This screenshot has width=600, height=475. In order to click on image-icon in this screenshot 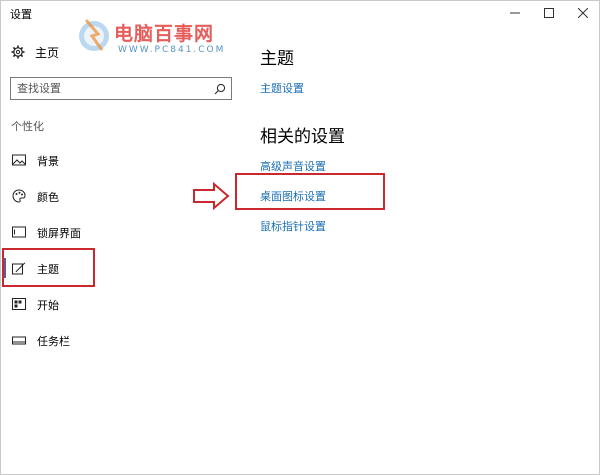, I will do `click(19, 160)`.